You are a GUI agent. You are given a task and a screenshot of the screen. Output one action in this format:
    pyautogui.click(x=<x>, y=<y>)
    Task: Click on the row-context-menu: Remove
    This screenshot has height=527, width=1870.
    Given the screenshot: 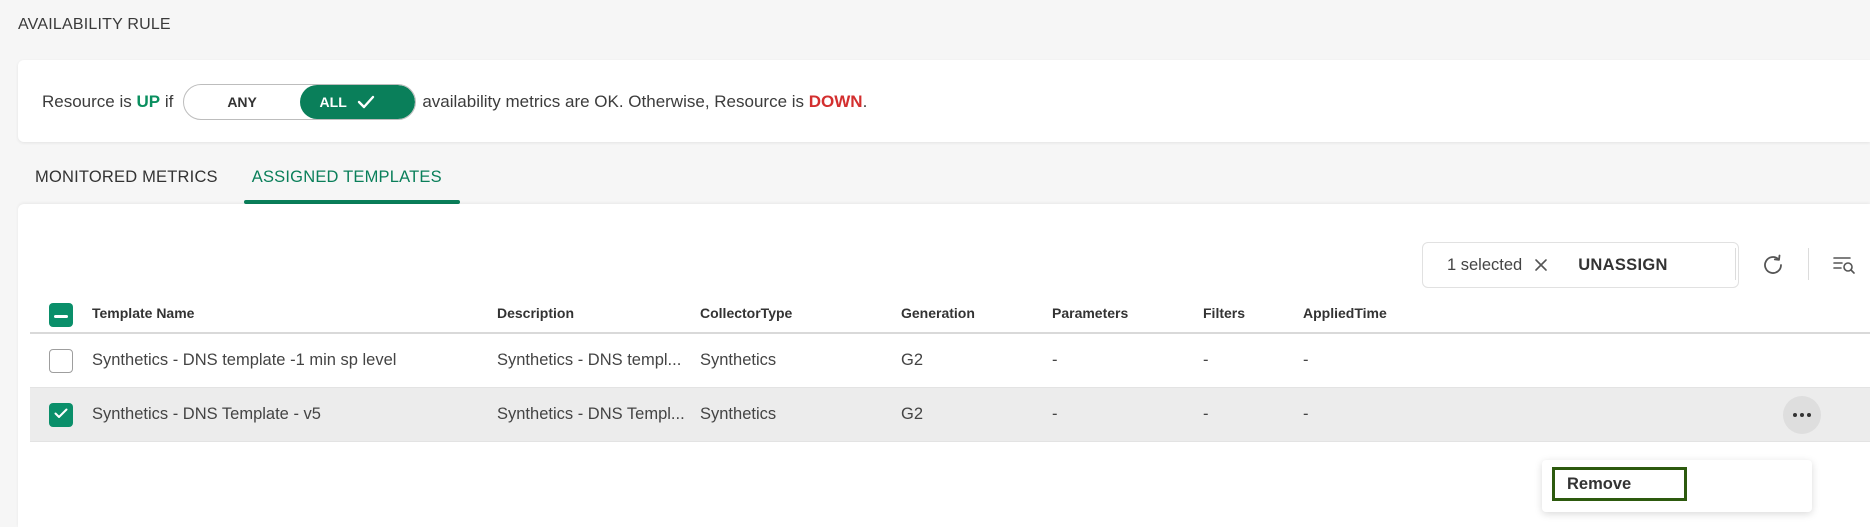 What is the action you would take?
    pyautogui.click(x=1677, y=486)
    